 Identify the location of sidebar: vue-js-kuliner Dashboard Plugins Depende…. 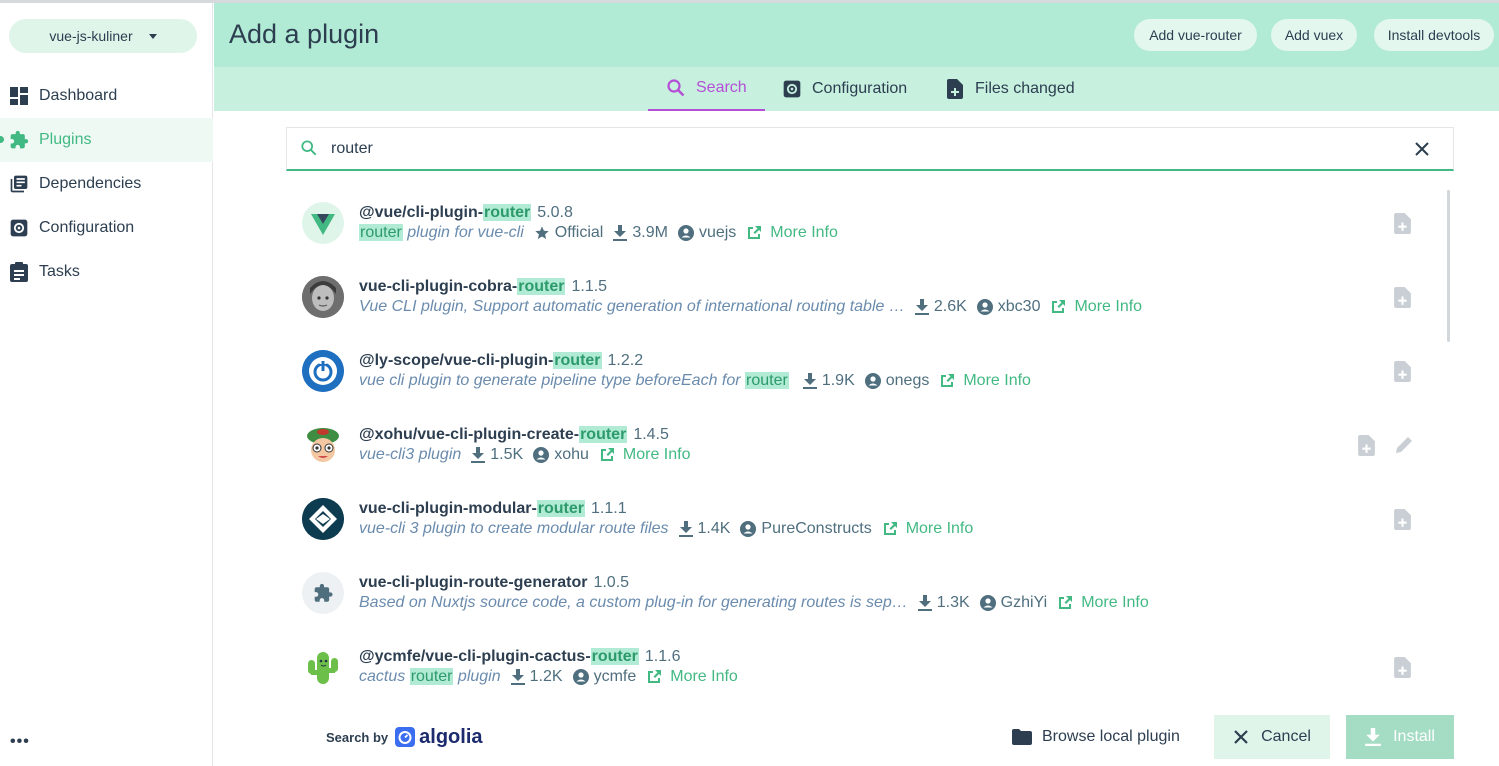
(106, 384).